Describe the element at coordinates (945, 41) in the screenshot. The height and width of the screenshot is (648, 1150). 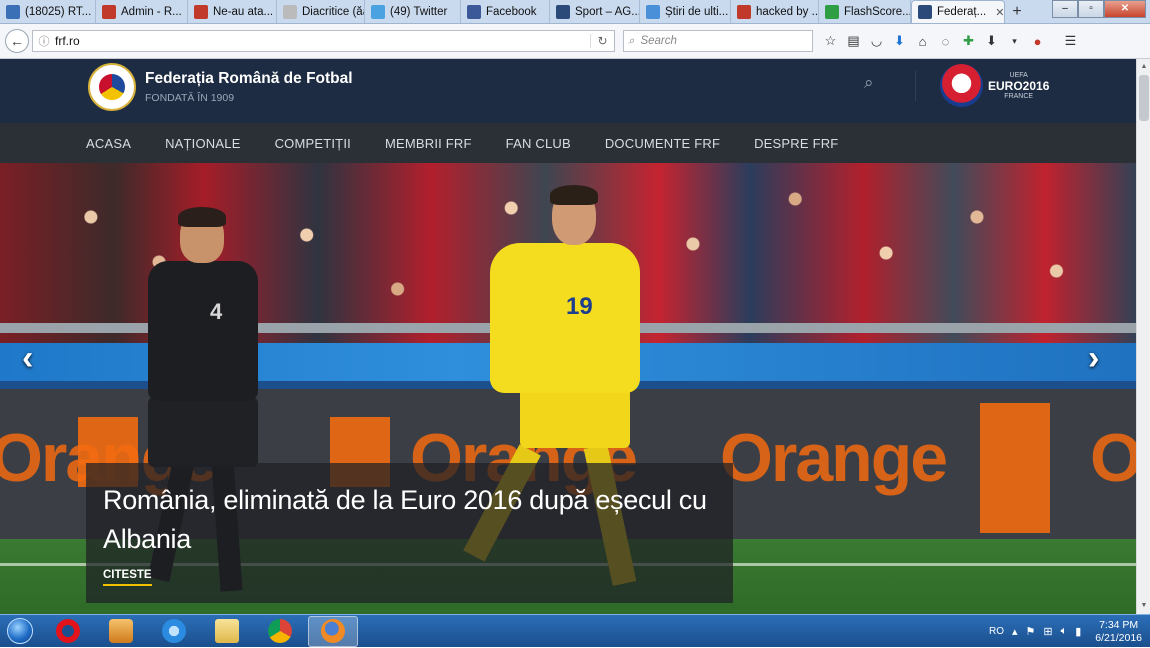
I see `chat-icon: ◌` at that location.